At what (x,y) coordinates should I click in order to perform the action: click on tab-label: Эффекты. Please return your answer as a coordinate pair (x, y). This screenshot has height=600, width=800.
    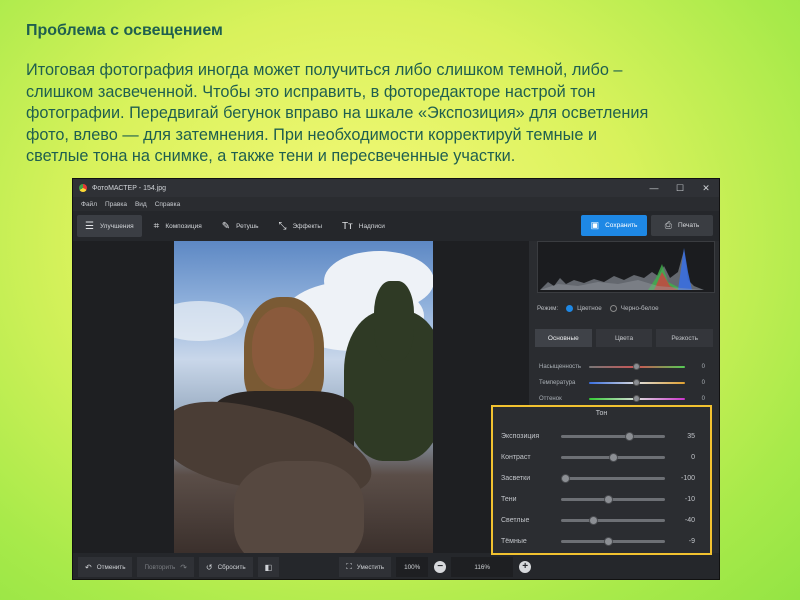
    Looking at the image, I should click on (307, 226).